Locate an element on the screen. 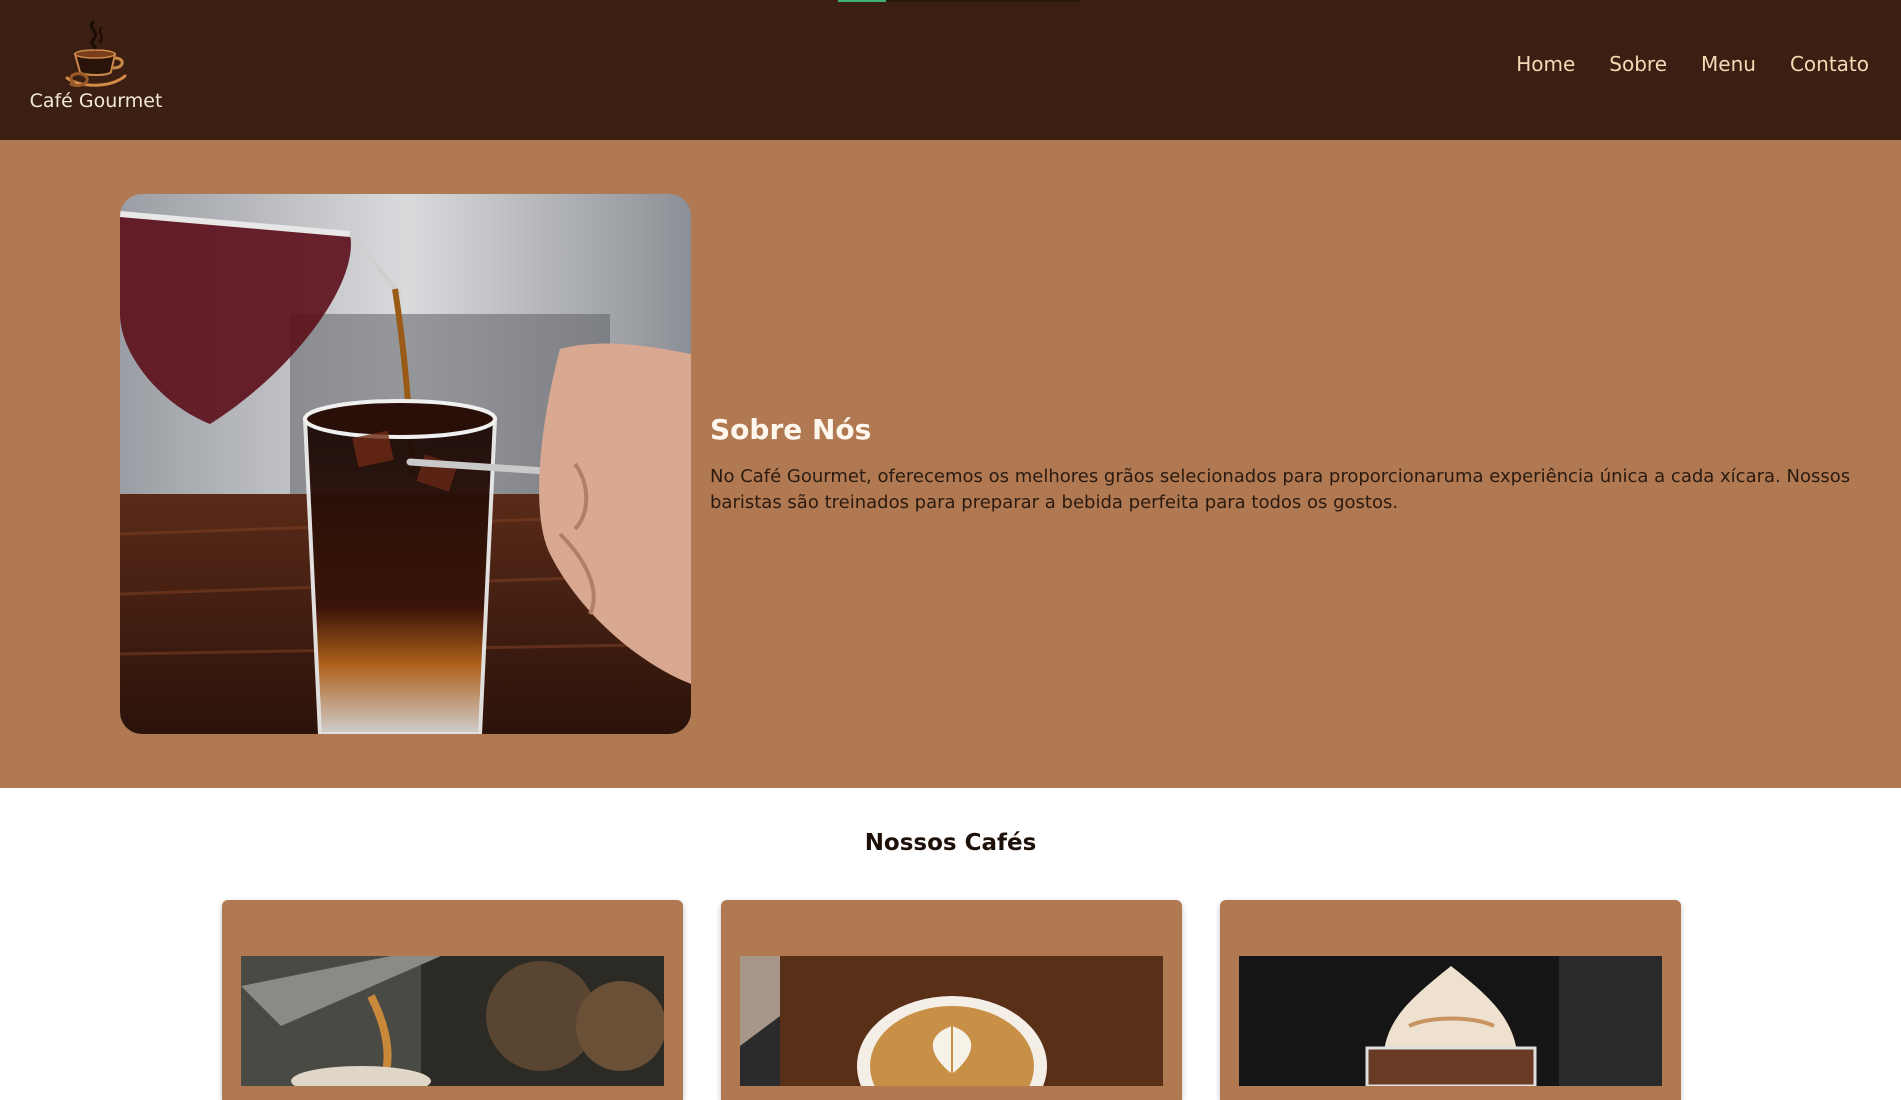 The width and height of the screenshot is (1901, 1100). brand: Café Gourmet is located at coordinates (96, 65).